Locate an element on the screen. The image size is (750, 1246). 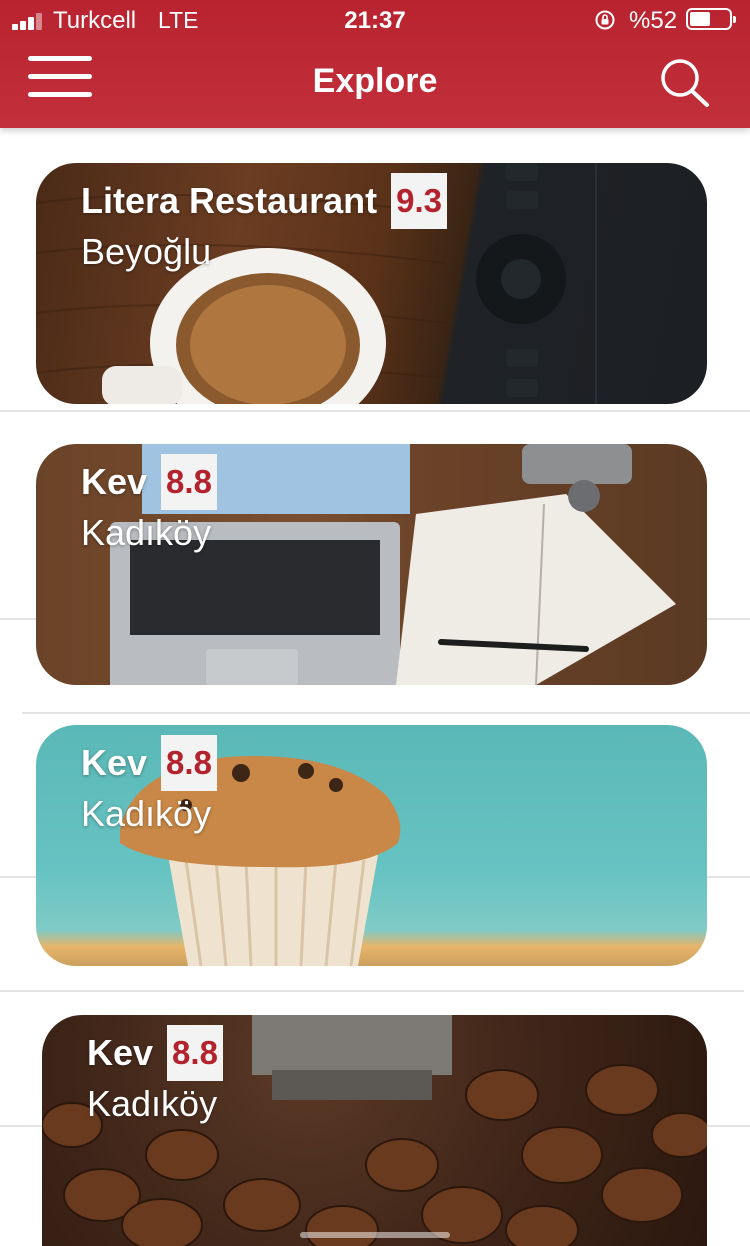
search-icon is located at coordinates (685, 83).